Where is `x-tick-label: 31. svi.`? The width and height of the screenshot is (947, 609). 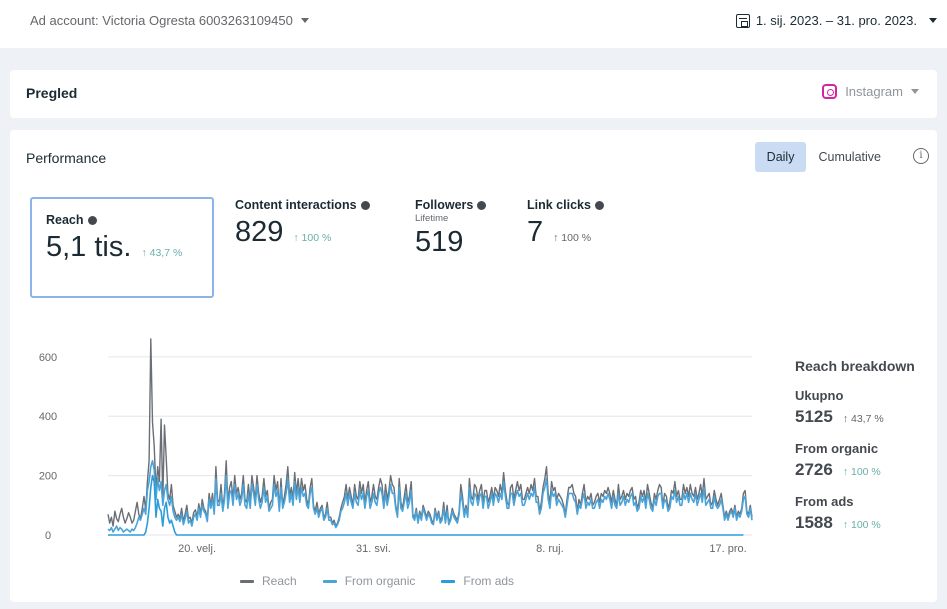
x-tick-label: 31. svi. is located at coordinates (373, 549).